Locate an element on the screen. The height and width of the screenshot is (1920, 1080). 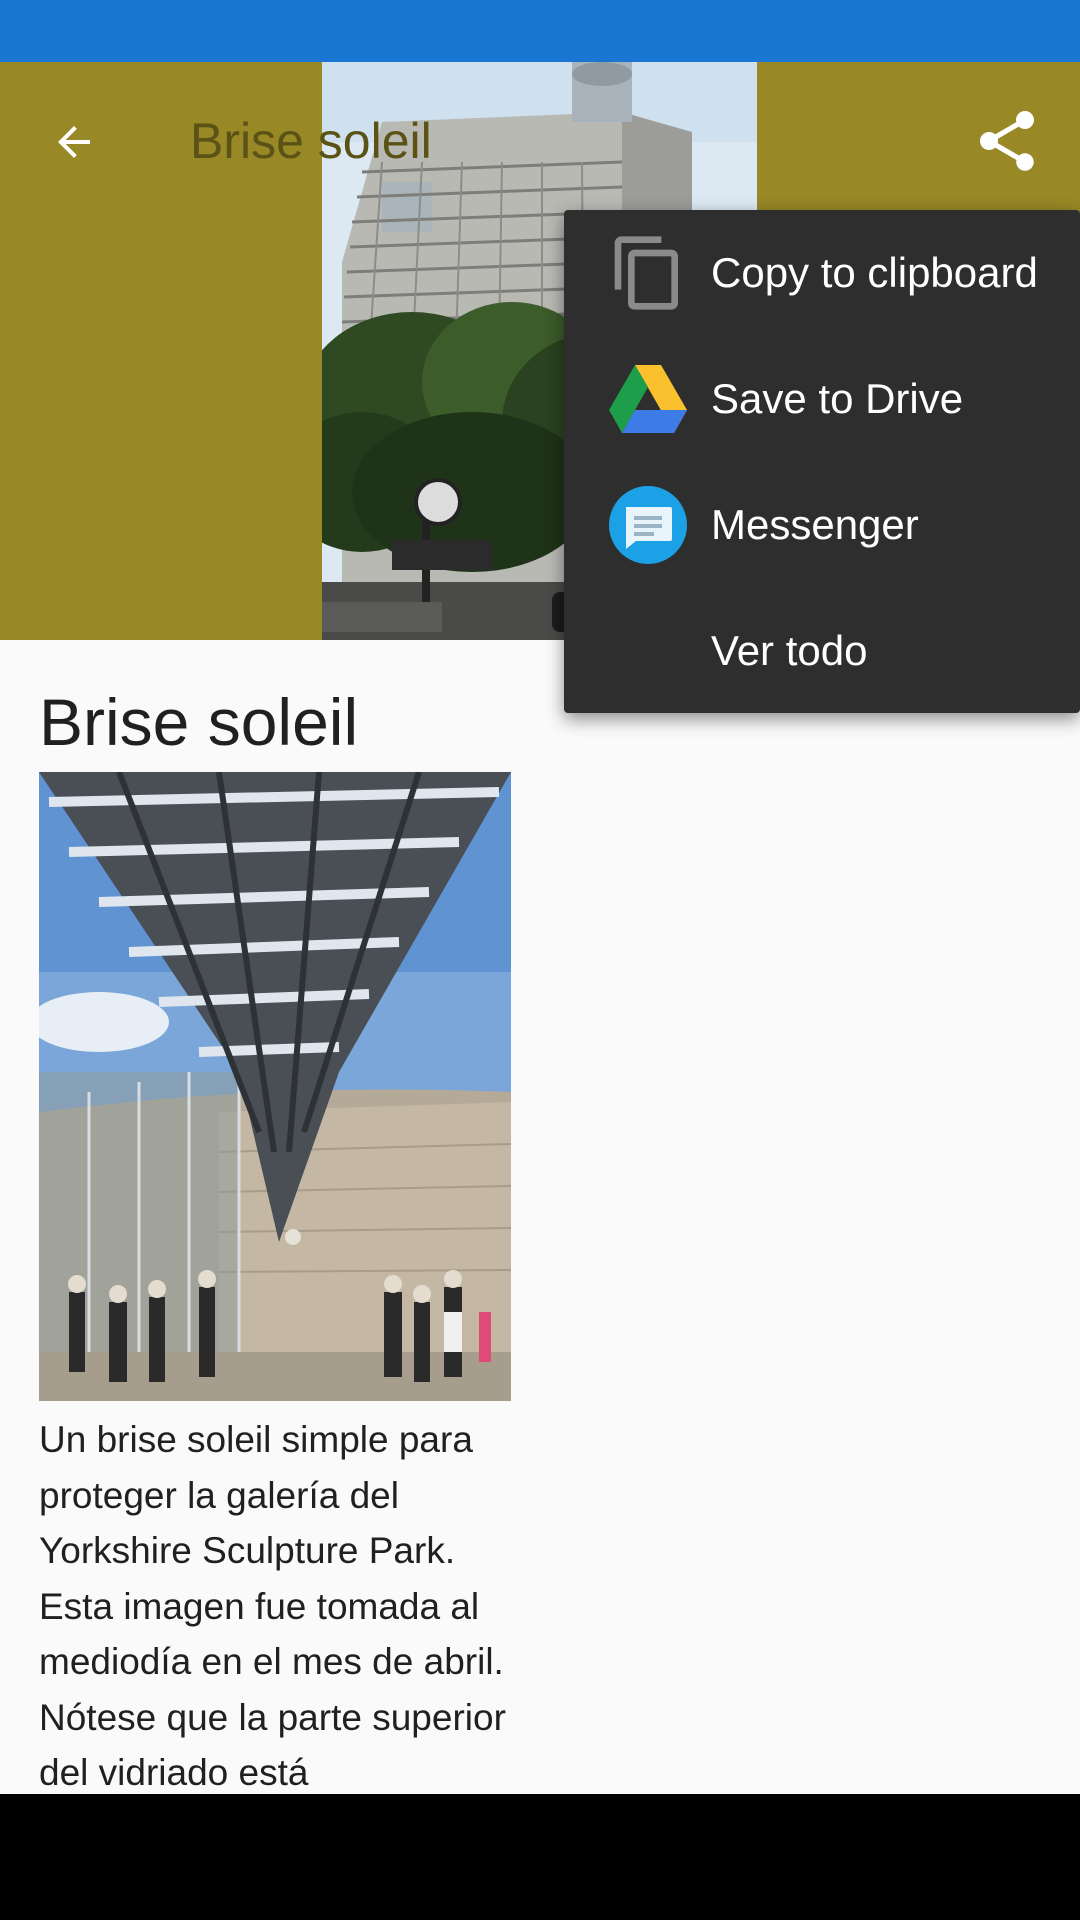
status-bar is located at coordinates (540, 31).